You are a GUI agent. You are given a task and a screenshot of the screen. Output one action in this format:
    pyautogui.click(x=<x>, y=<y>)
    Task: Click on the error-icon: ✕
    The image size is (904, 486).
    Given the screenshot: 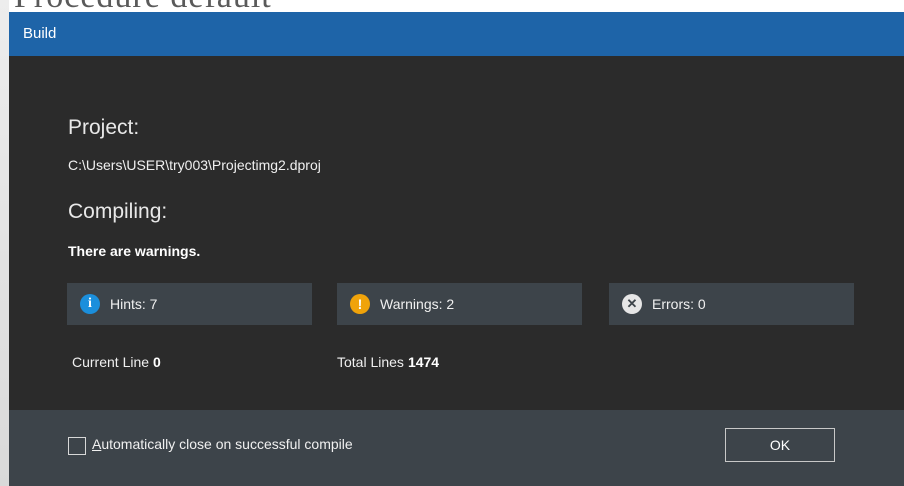 What is the action you would take?
    pyautogui.click(x=632, y=304)
    